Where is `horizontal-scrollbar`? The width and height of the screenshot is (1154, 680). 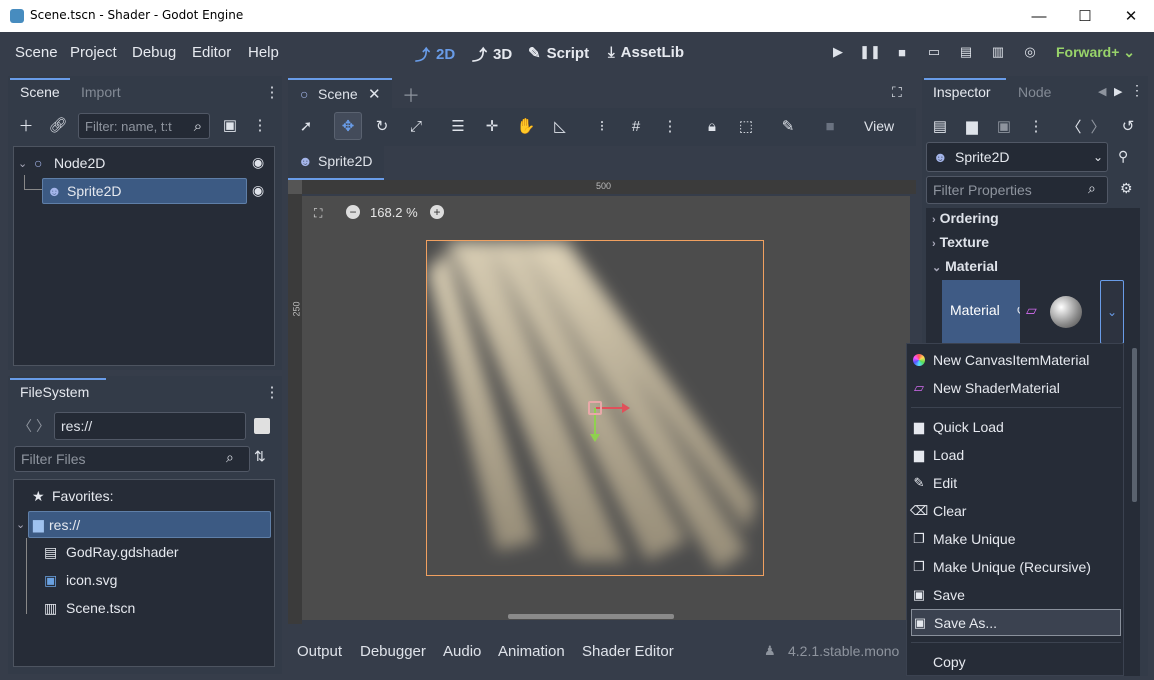
horizontal-scrollbar is located at coordinates (591, 616).